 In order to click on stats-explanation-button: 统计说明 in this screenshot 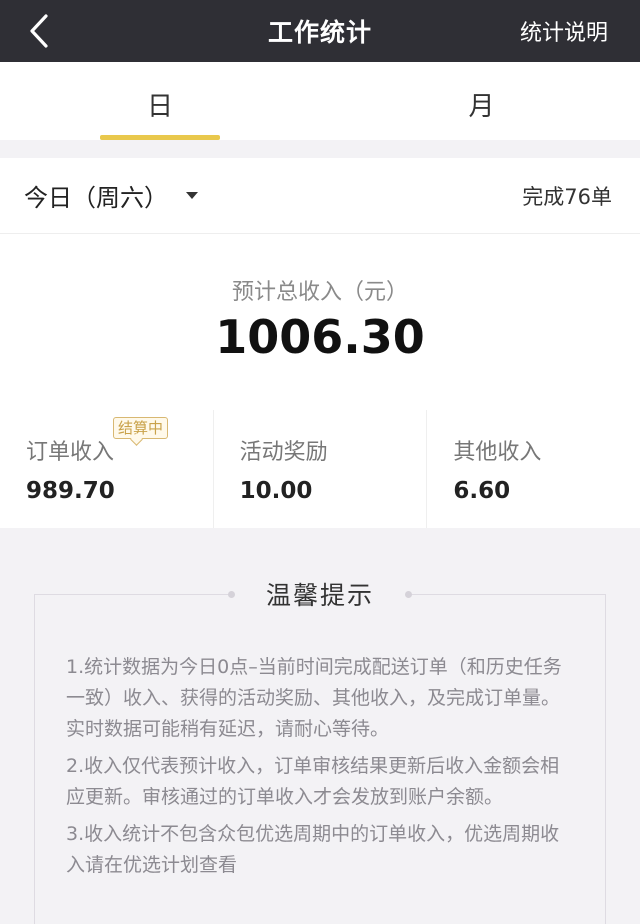, I will do `click(564, 31)`.